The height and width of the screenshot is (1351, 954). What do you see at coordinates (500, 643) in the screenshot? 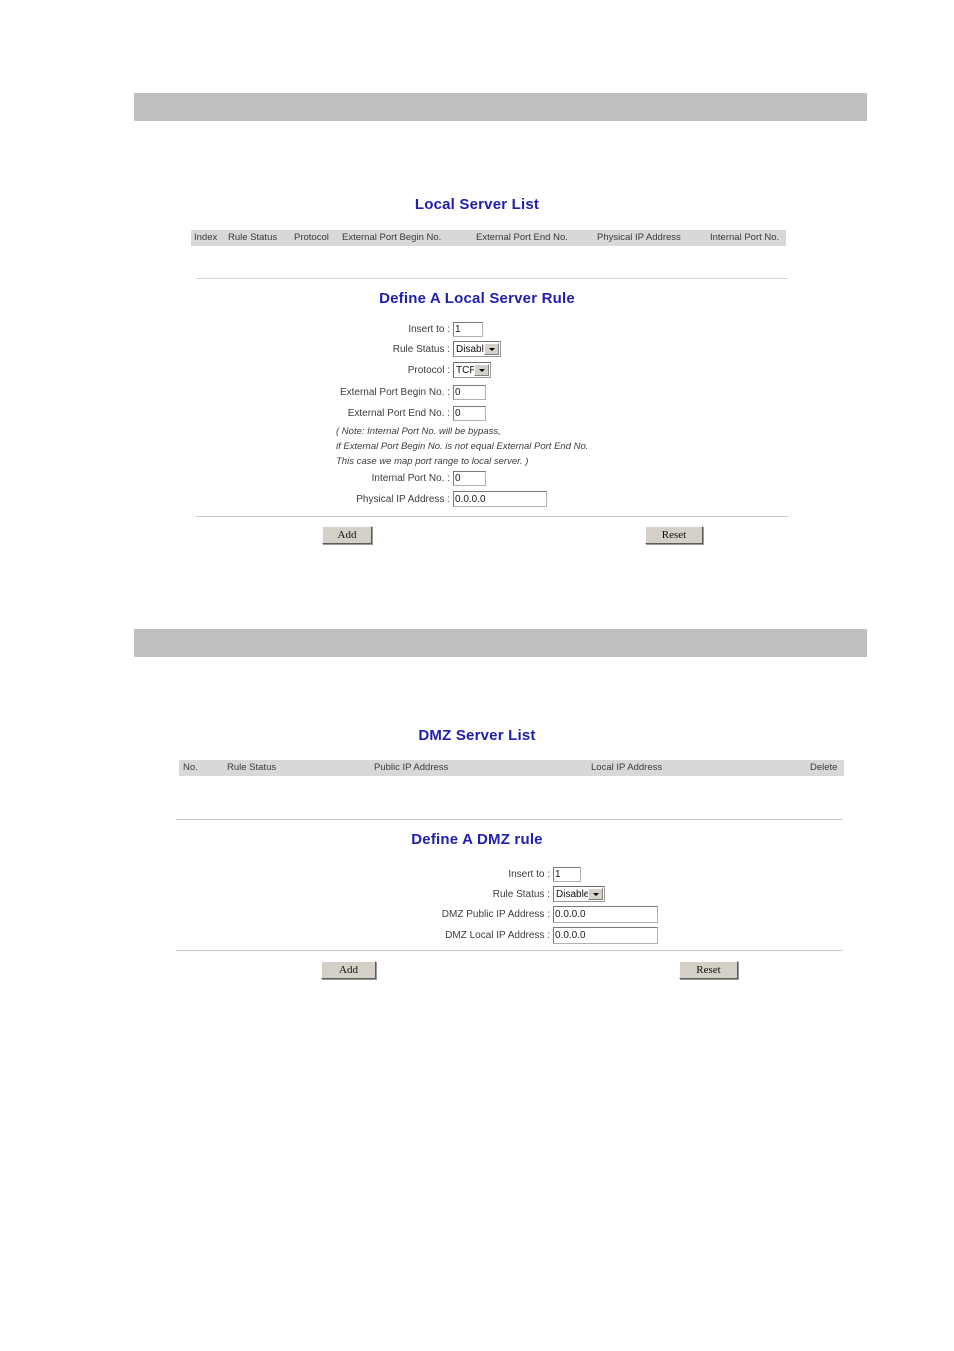
I see `dmz-section-banner` at bounding box center [500, 643].